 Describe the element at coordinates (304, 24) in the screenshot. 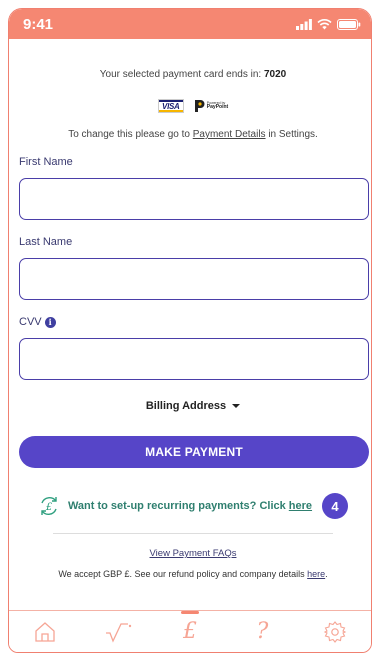

I see `signal-icon` at that location.